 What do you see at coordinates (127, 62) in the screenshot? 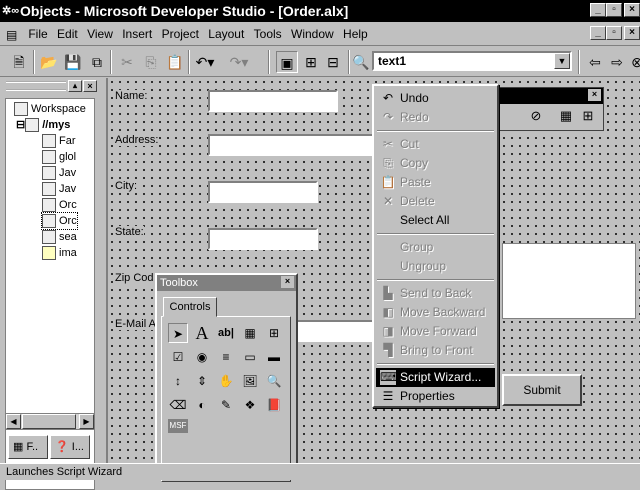
I see `cut-icon: ✂` at bounding box center [127, 62].